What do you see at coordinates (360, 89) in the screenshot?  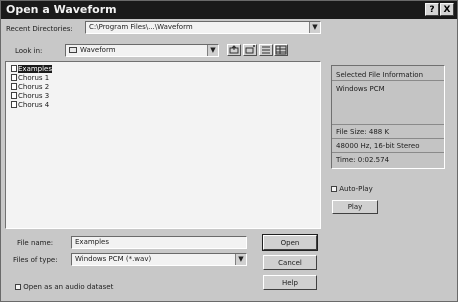 I see `file-format: Windows PCM` at bounding box center [360, 89].